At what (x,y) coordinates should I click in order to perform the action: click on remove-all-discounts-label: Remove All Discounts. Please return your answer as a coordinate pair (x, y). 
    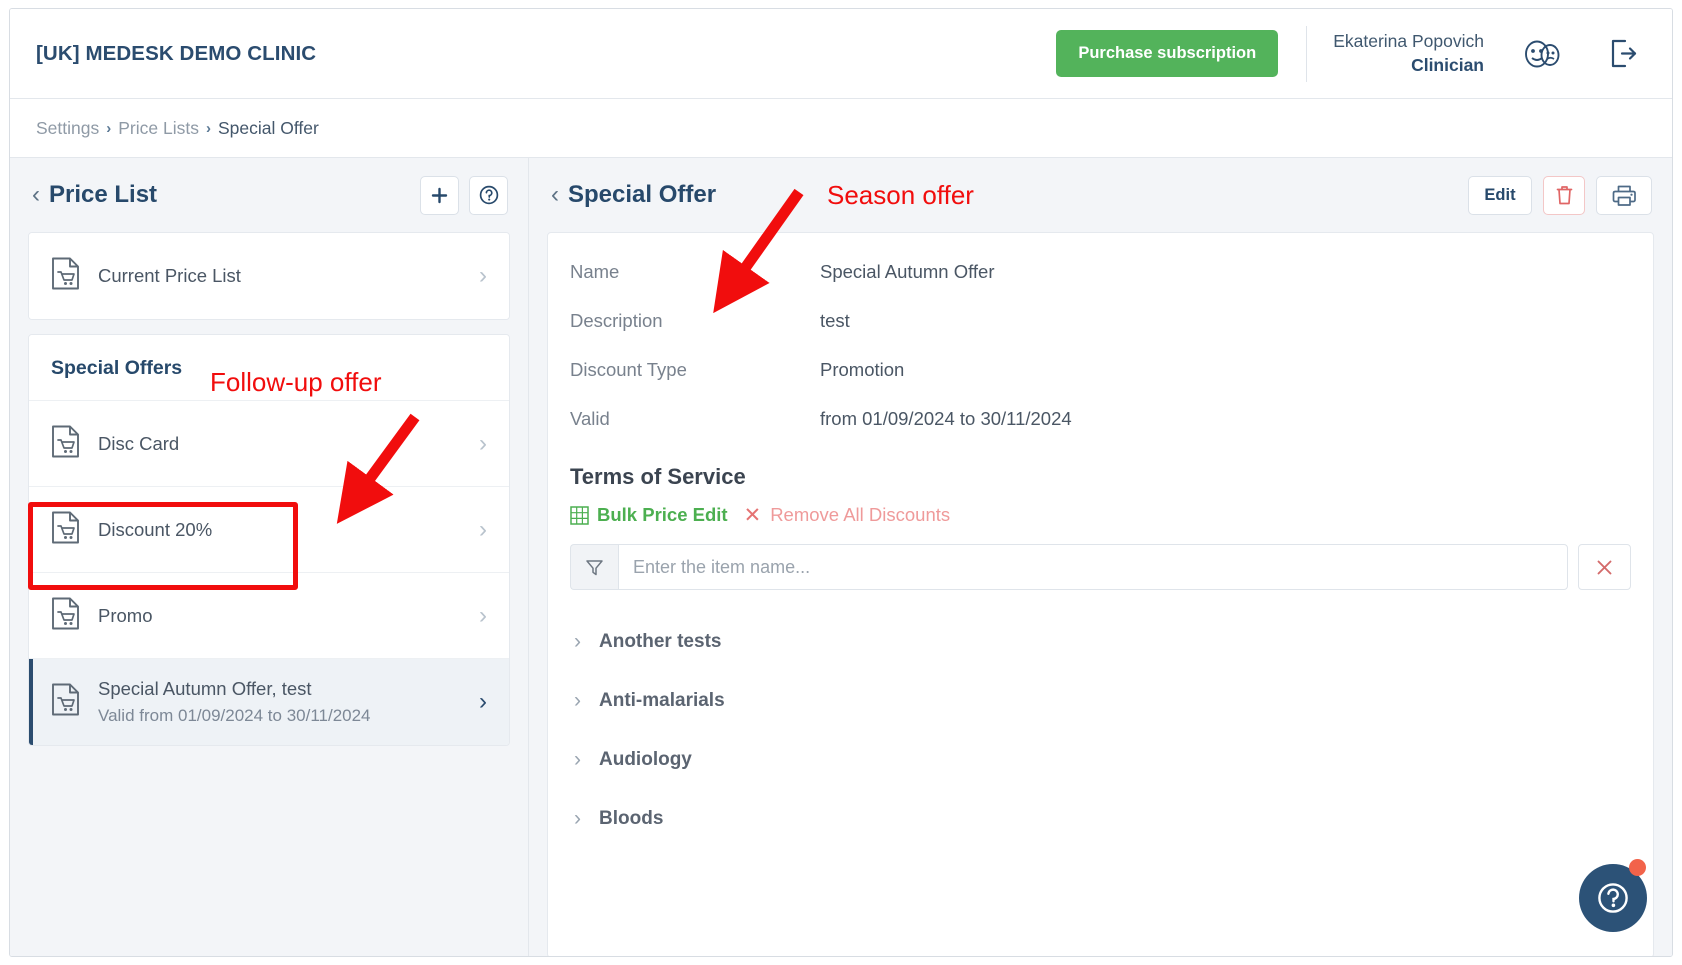
    Looking at the image, I should click on (860, 514).